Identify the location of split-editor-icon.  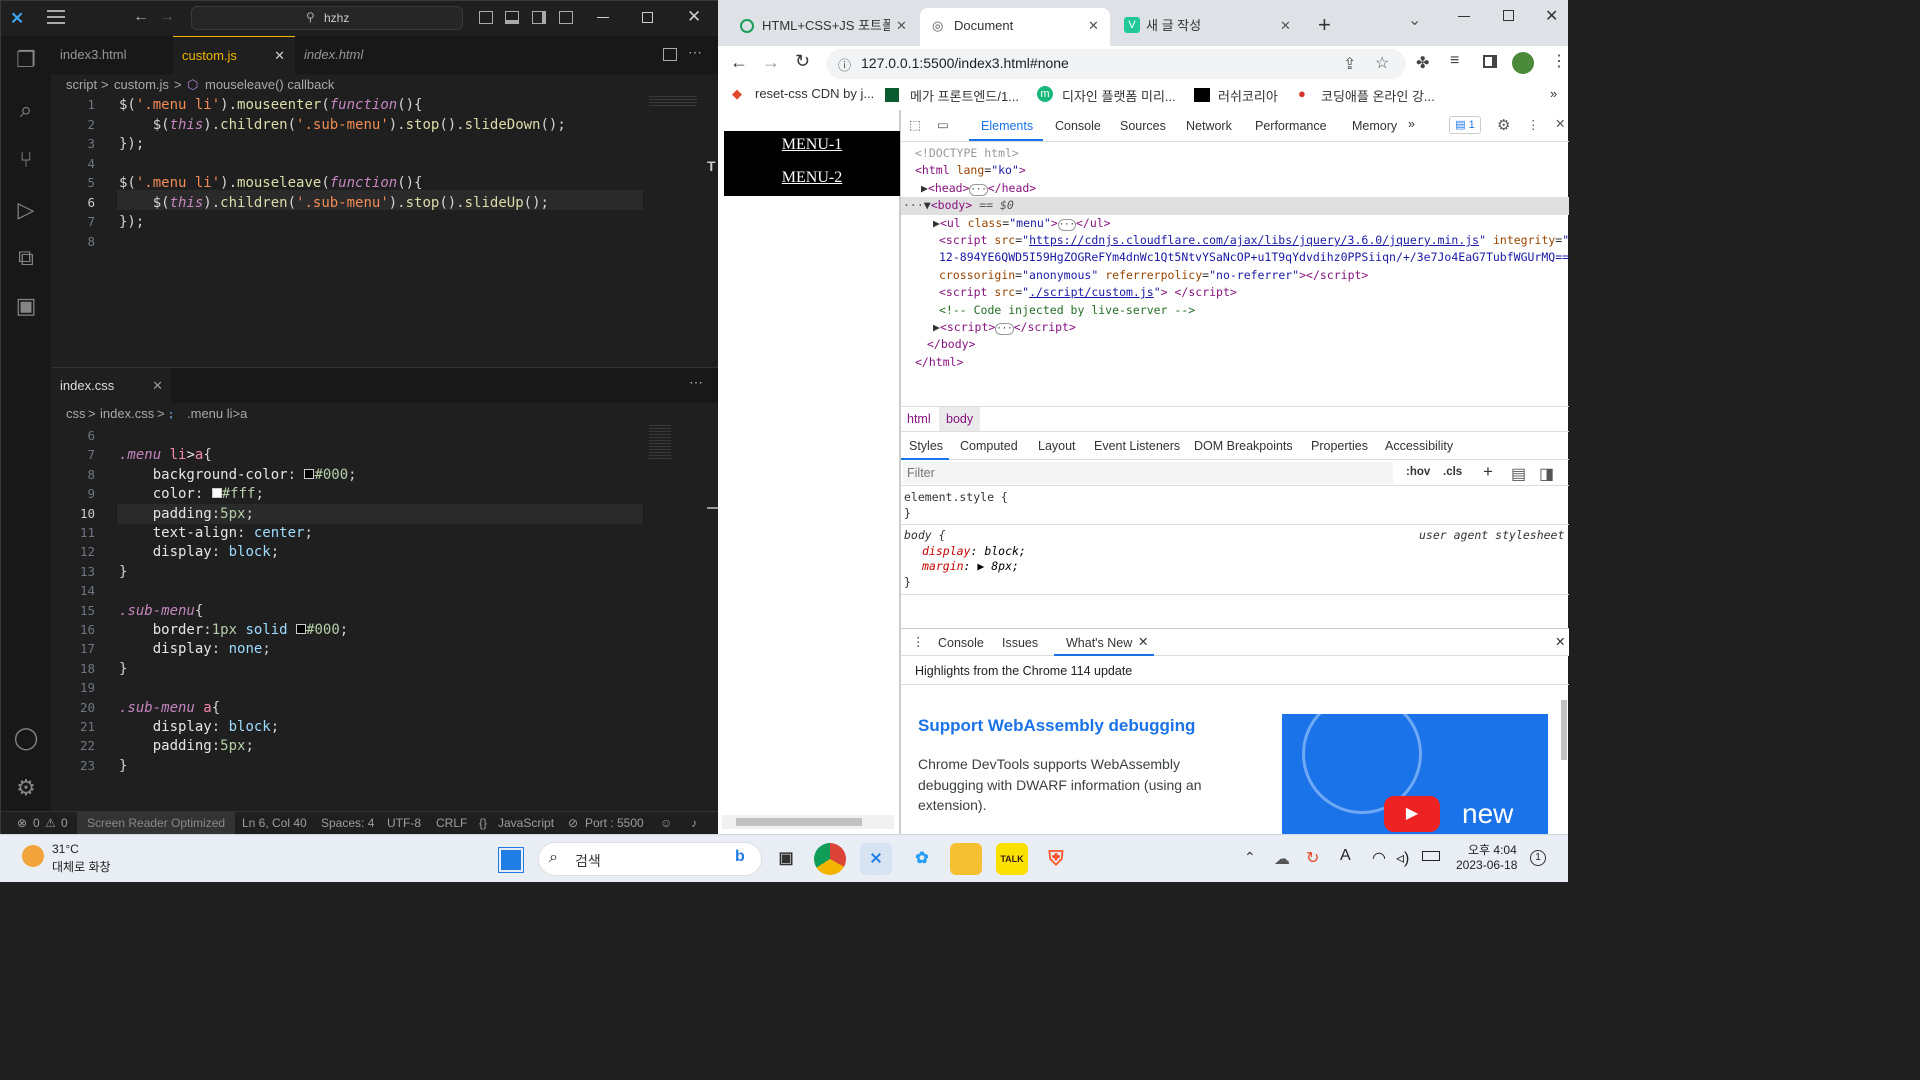
(670, 54).